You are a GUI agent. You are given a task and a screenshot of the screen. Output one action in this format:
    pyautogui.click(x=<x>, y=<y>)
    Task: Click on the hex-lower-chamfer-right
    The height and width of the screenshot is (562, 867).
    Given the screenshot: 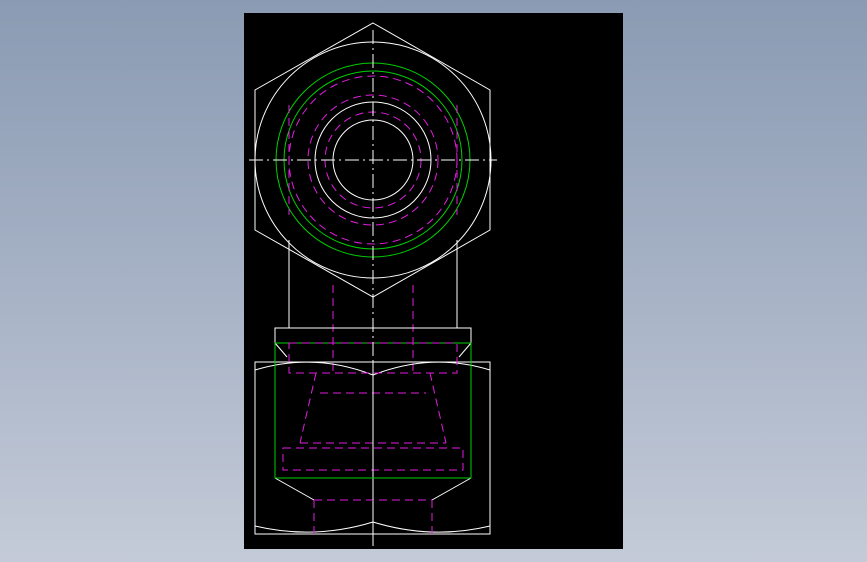 What is the action you would take?
    pyautogui.click(x=451, y=489)
    